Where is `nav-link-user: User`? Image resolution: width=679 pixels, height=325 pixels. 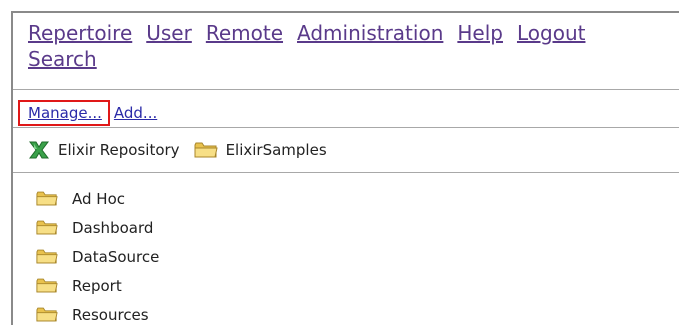
nav-link-user: User is located at coordinates (169, 33).